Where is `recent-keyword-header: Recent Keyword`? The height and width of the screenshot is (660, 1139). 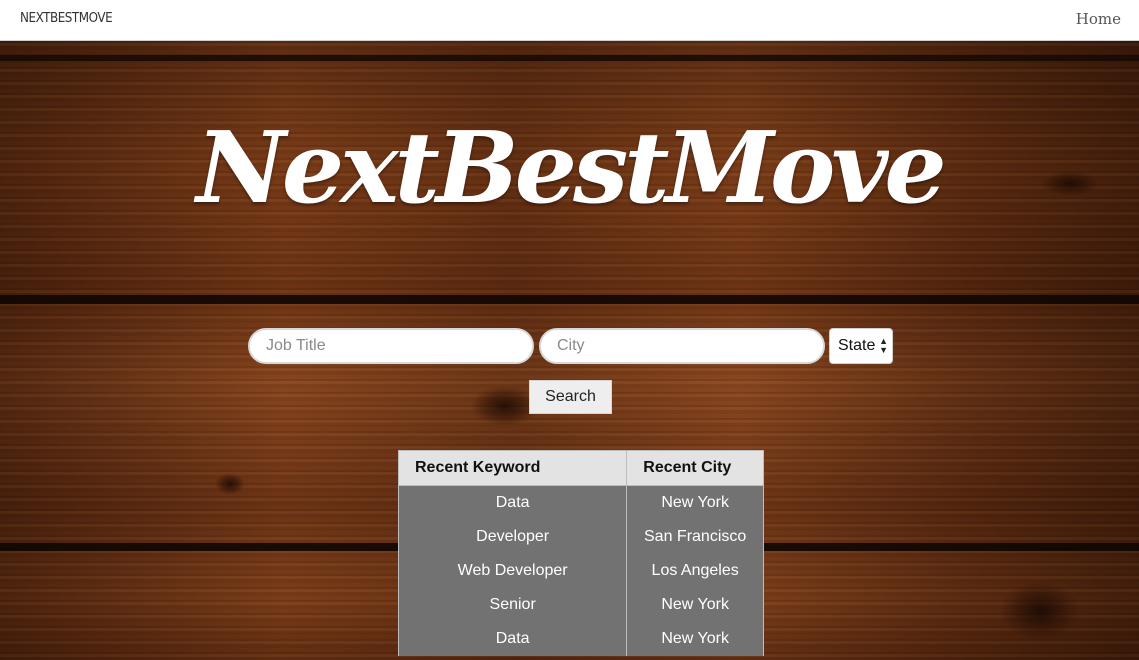
recent-keyword-header: Recent Keyword is located at coordinates (512, 468).